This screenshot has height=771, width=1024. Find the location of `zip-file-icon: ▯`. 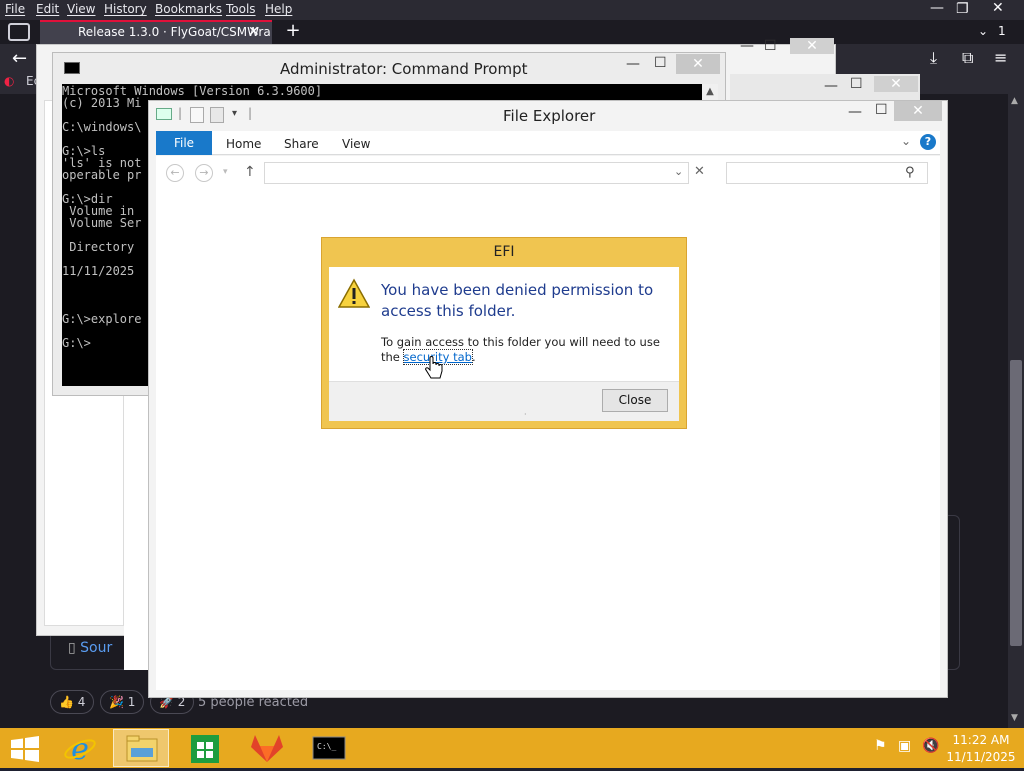

zip-file-icon: ▯ is located at coordinates (72, 648).